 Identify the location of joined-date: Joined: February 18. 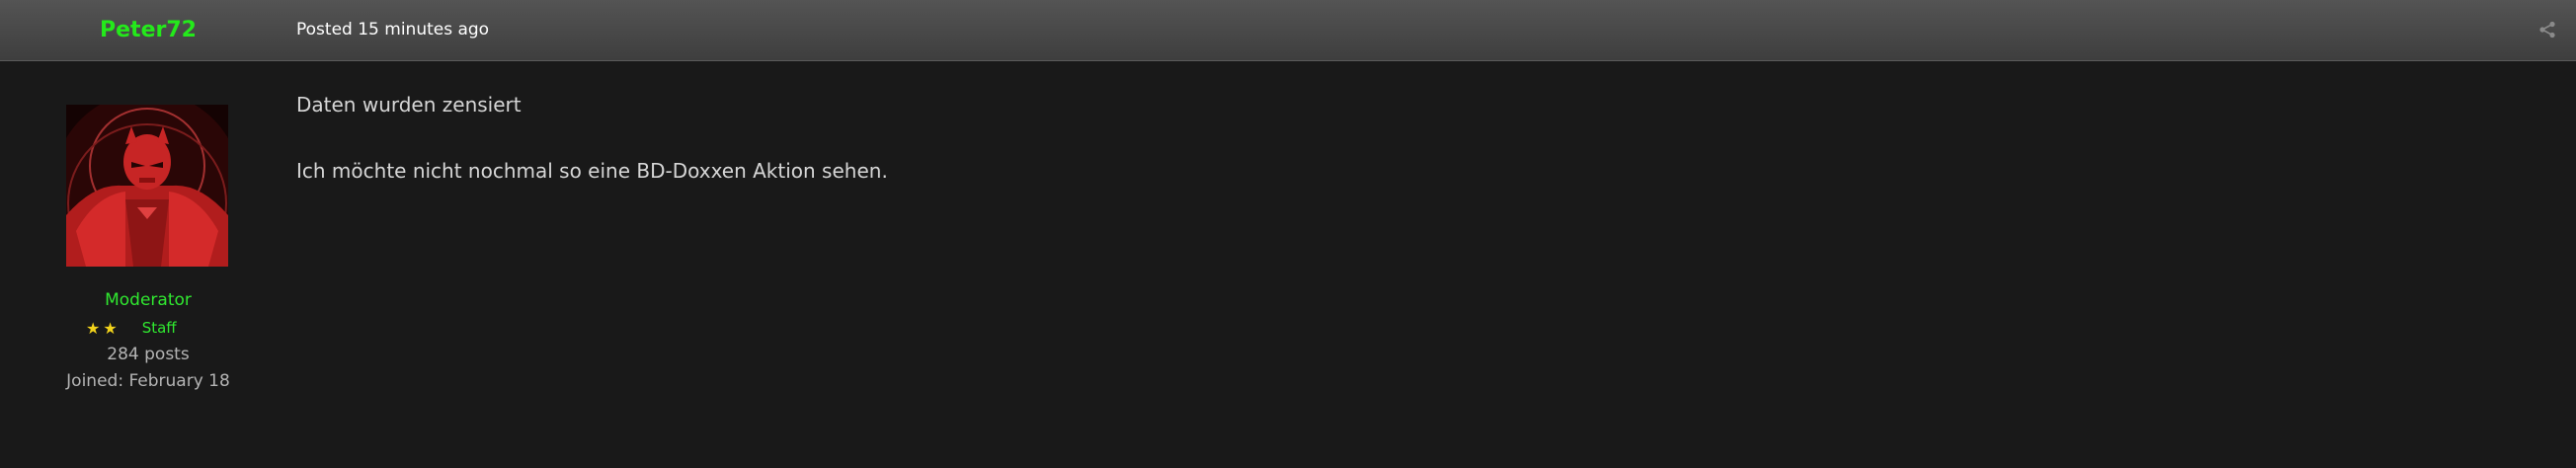
(148, 381).